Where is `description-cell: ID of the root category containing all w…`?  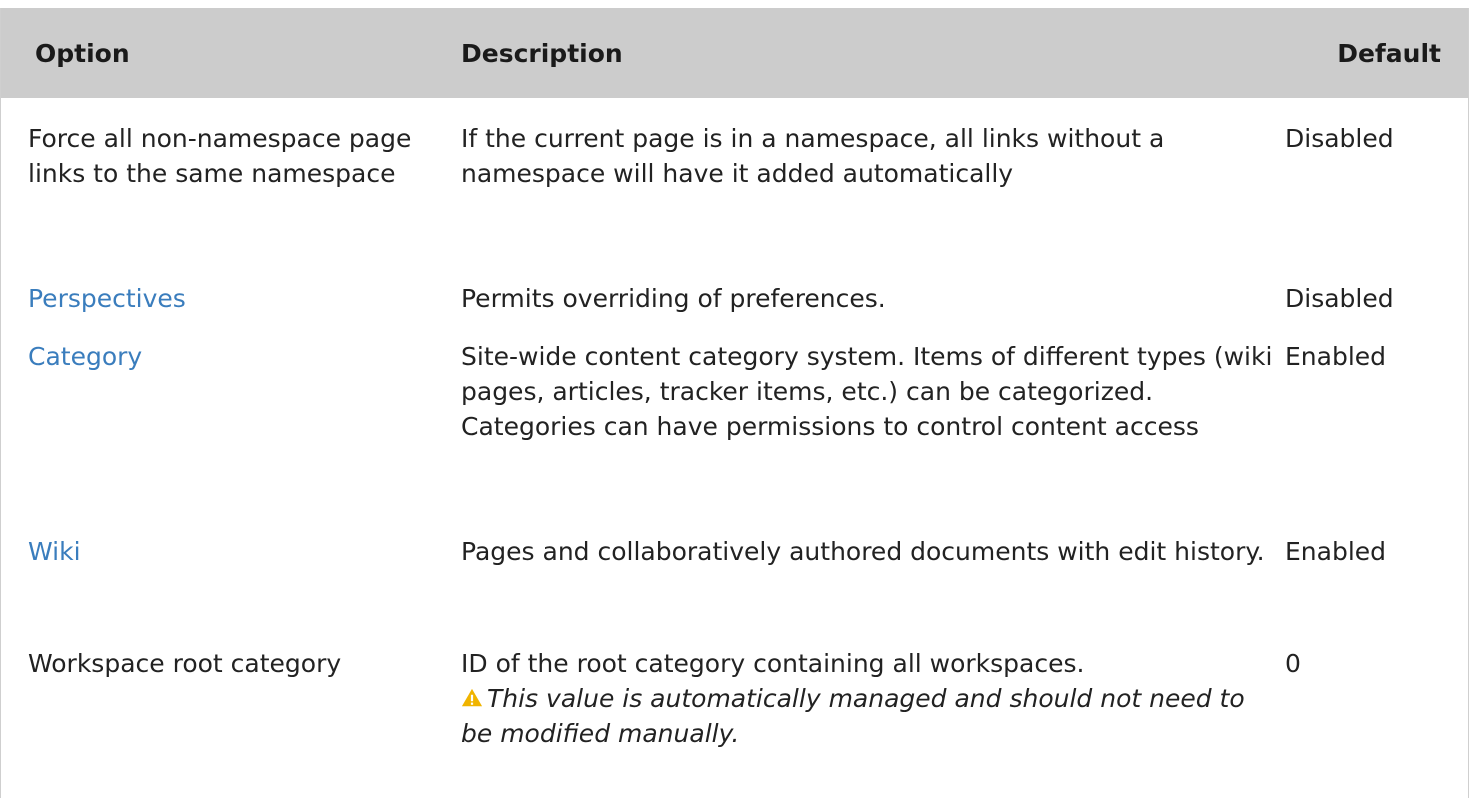 description-cell: ID of the root category containing all w… is located at coordinates (859, 716).